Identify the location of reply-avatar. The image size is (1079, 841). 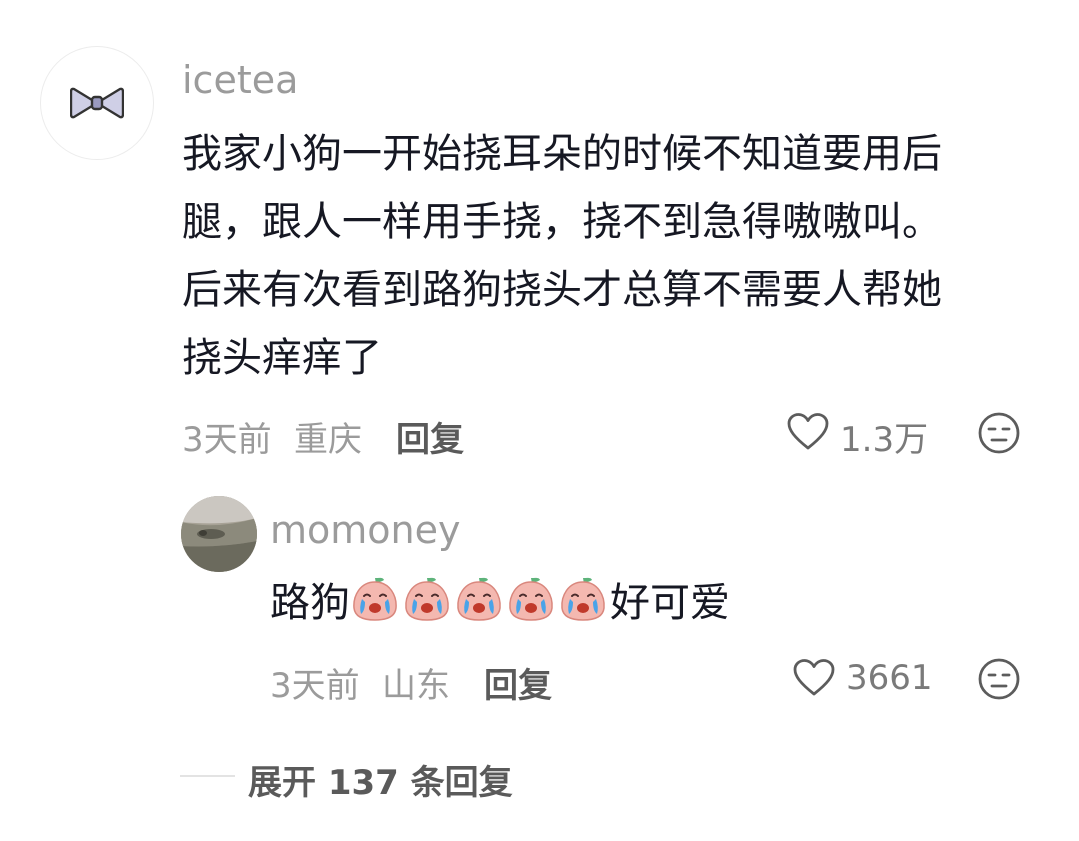
(219, 534).